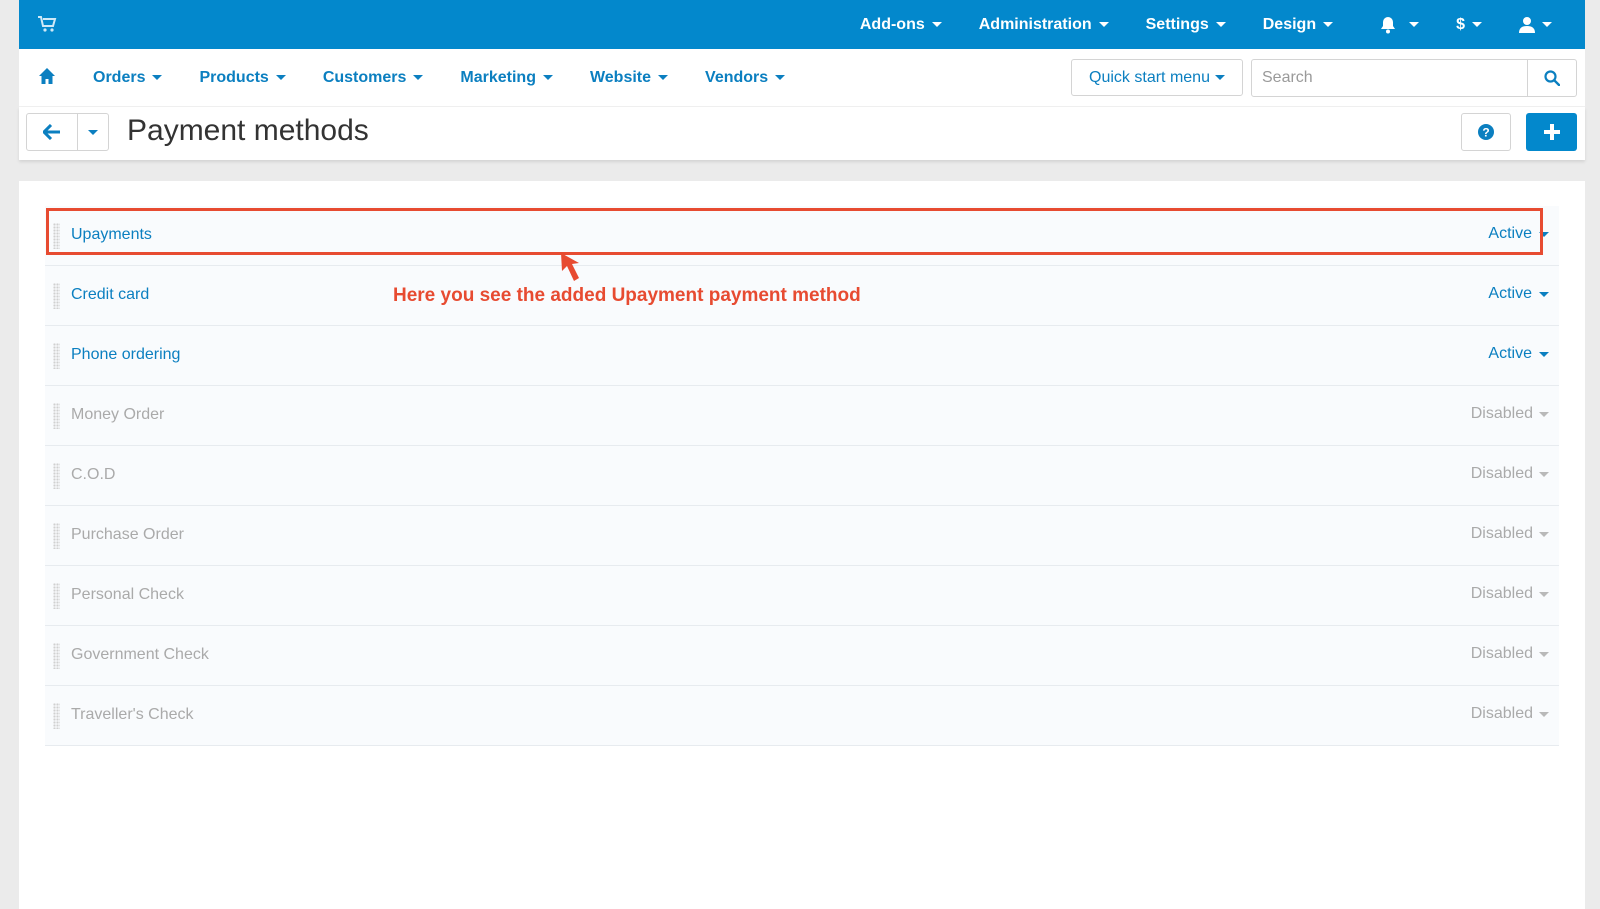 The image size is (1600, 909). Describe the element at coordinates (1469, 25) in the screenshot. I see `currency-menu: $` at that location.